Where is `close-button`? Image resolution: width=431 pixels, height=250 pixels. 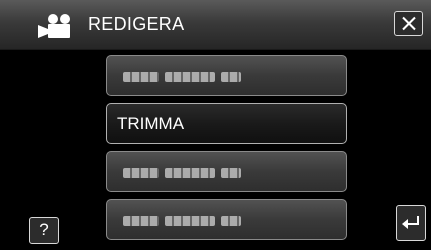 close-button is located at coordinates (408, 23).